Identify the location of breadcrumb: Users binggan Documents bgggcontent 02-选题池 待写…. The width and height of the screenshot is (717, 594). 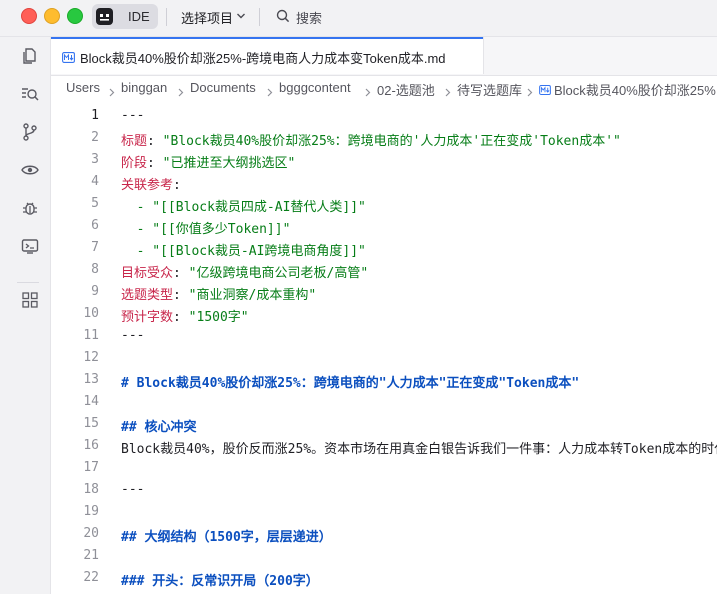
(384, 88).